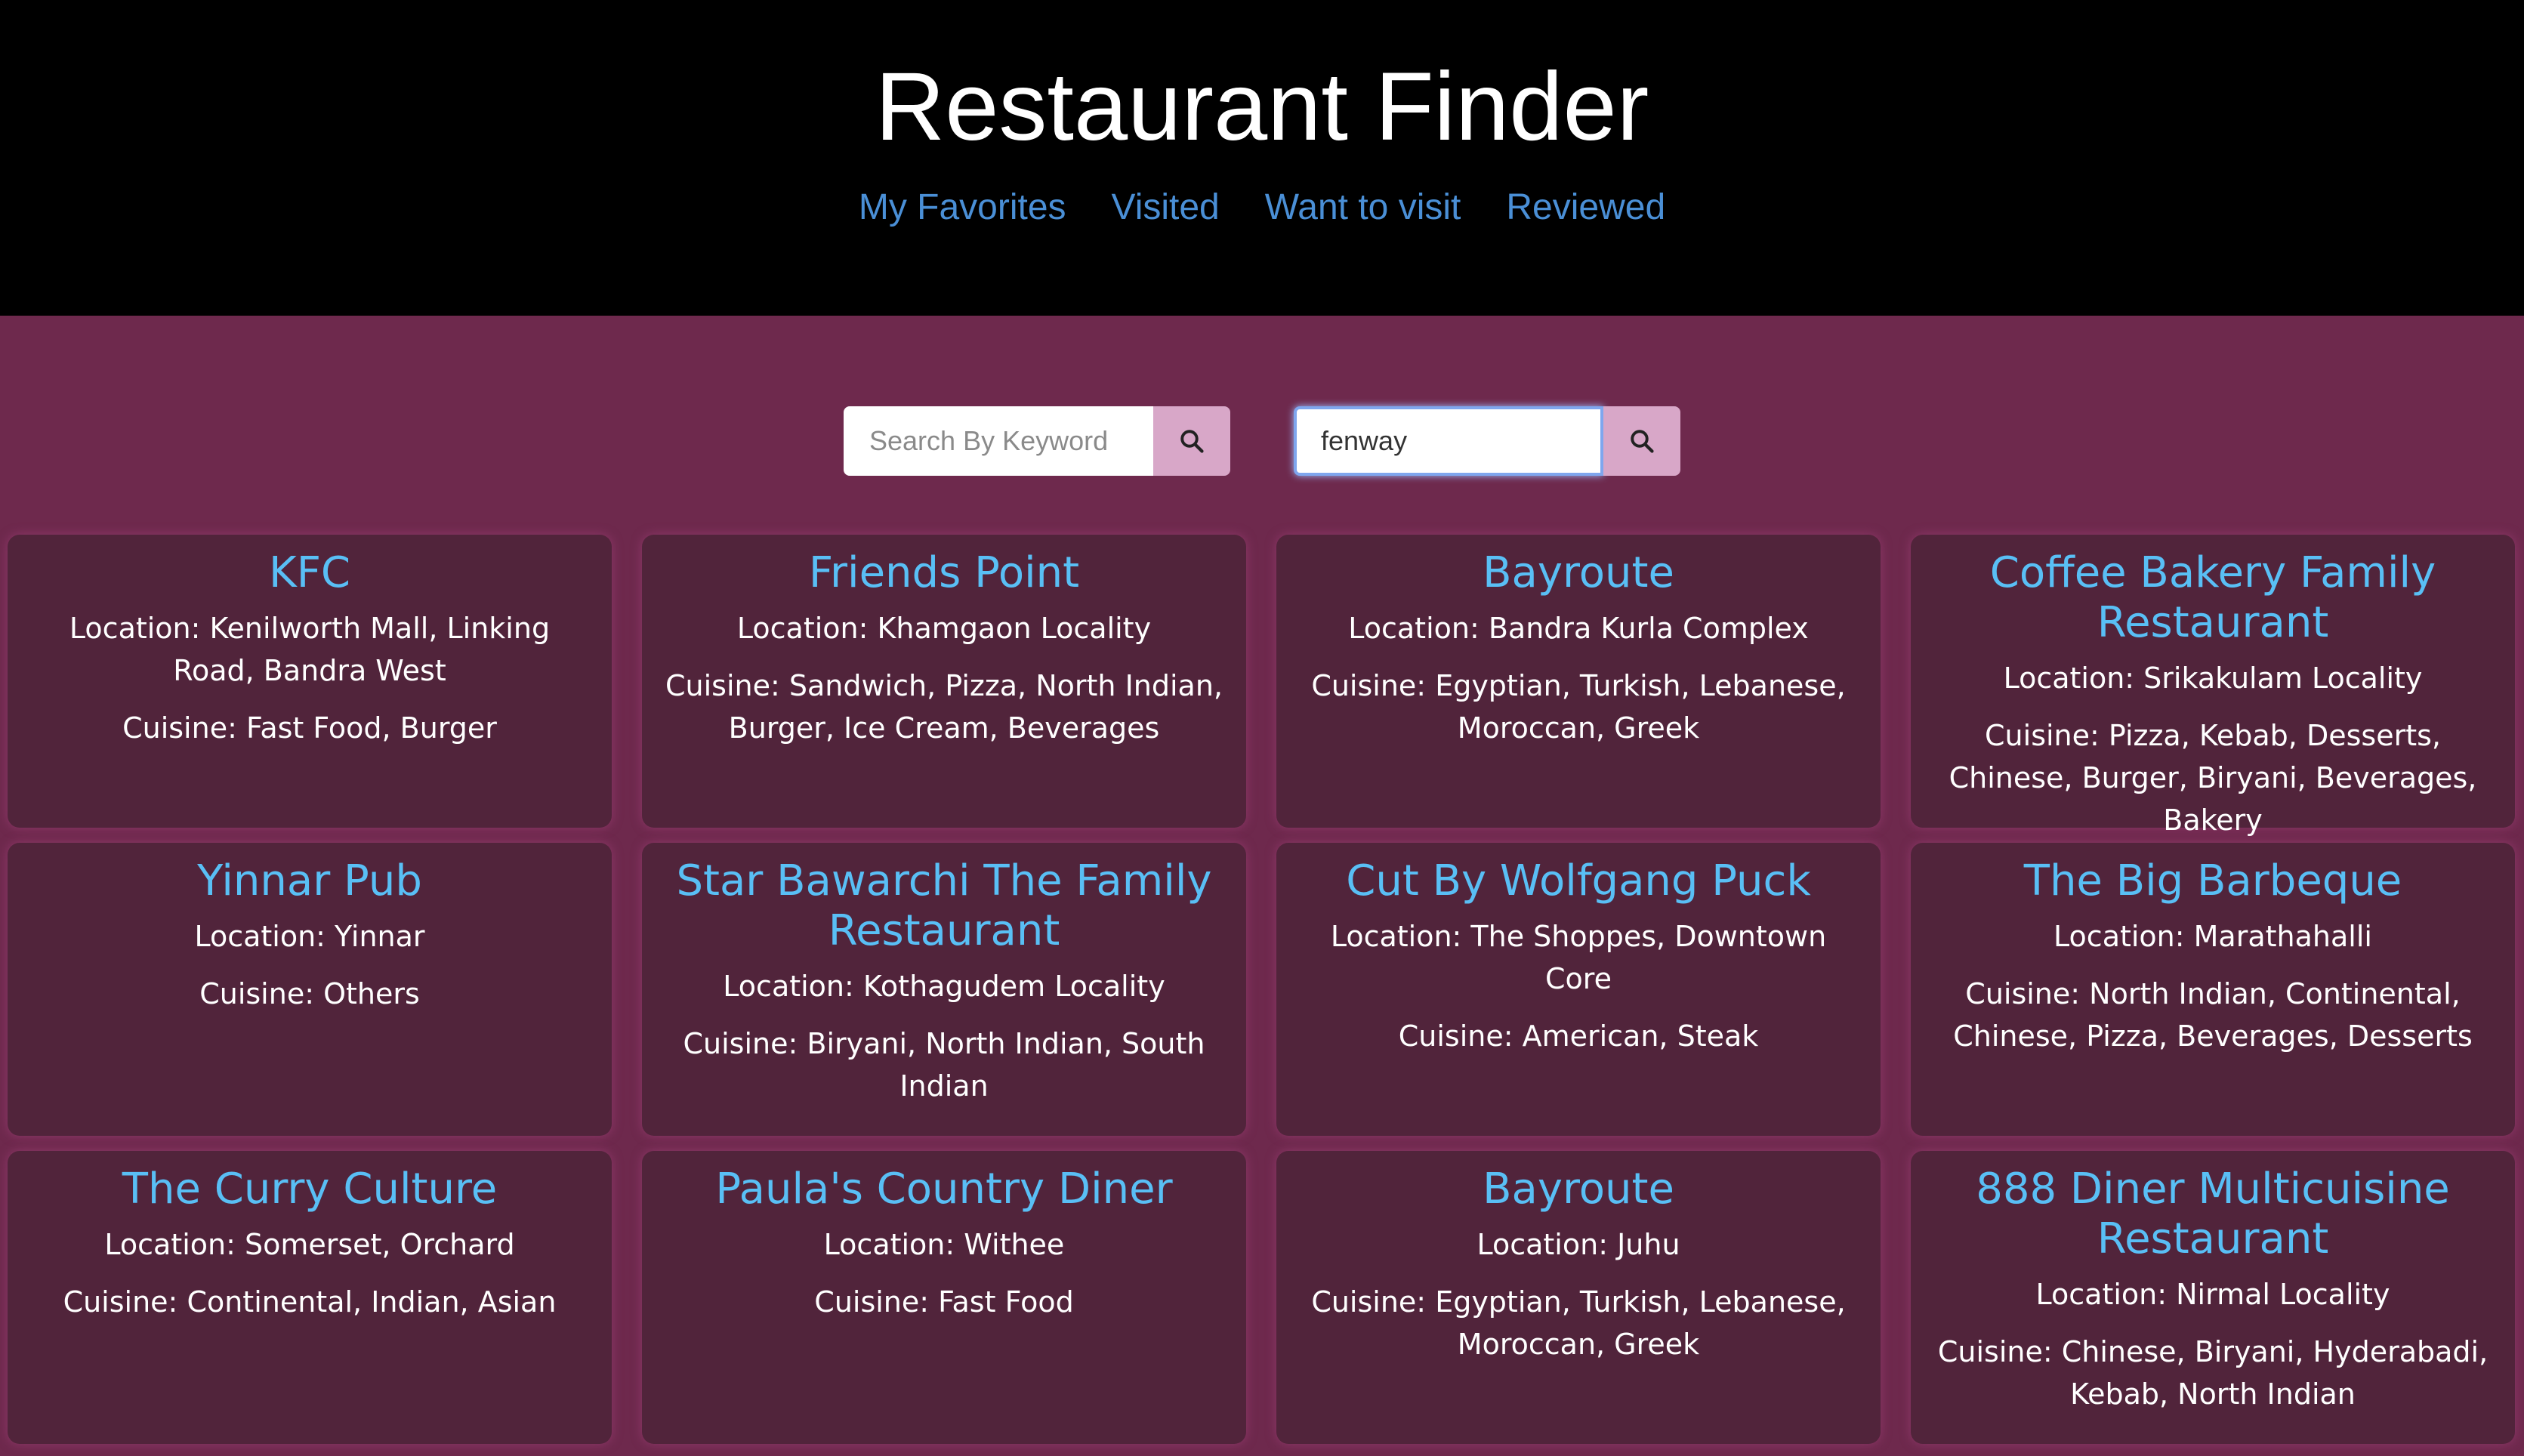  Describe the element at coordinates (1578, 1036) in the screenshot. I see `restaurant-cuisine: Cuisine: American, Steak` at that location.